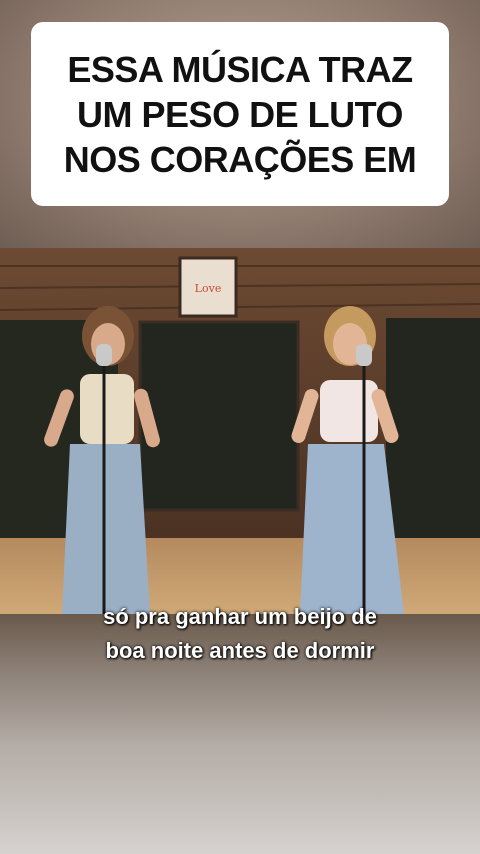  I want to click on subtitle-line-2: boa noite antes de dormir, so click(240, 650).